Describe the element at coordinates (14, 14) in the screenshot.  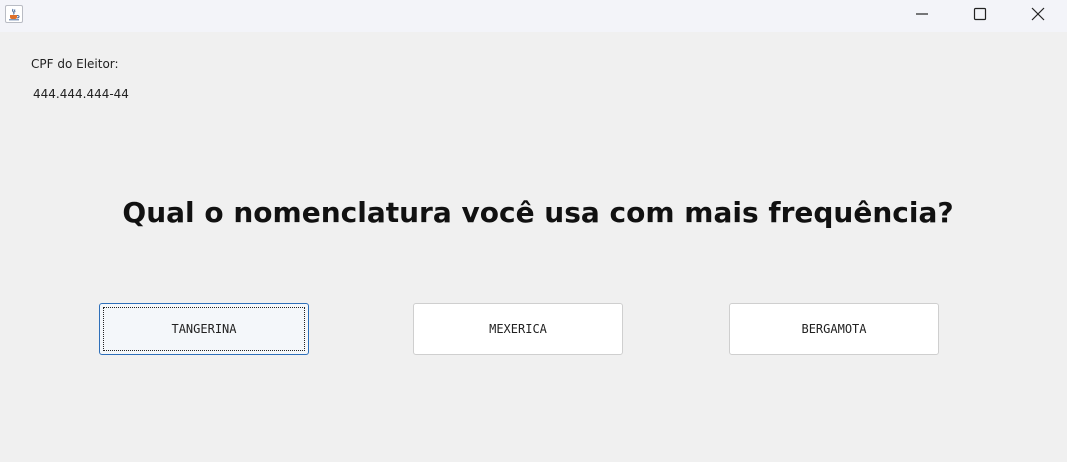
I see `java-cup-icon` at that location.